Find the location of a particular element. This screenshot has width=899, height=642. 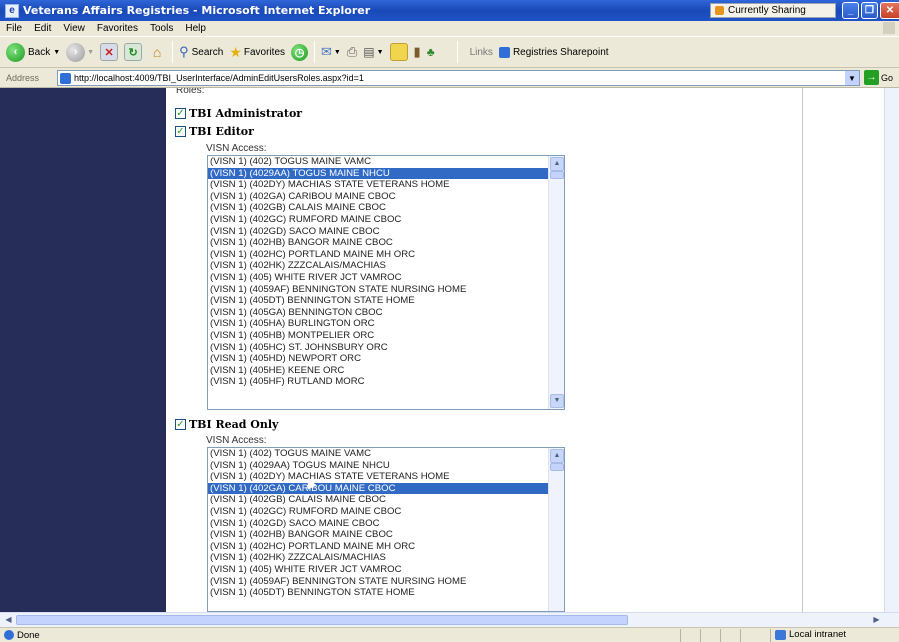

folder-icon is located at coordinates (398, 52).